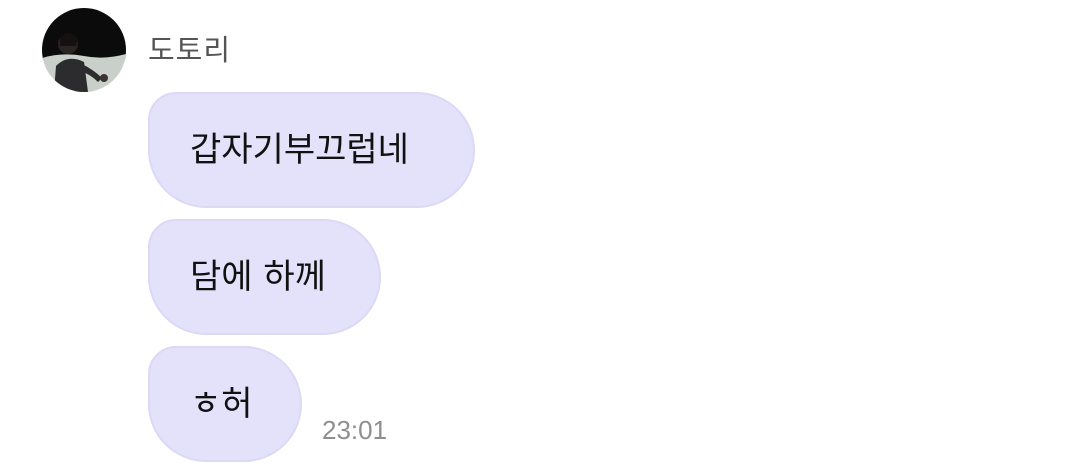 The image size is (1080, 472). I want to click on message-text: ㅎ허, so click(221, 404).